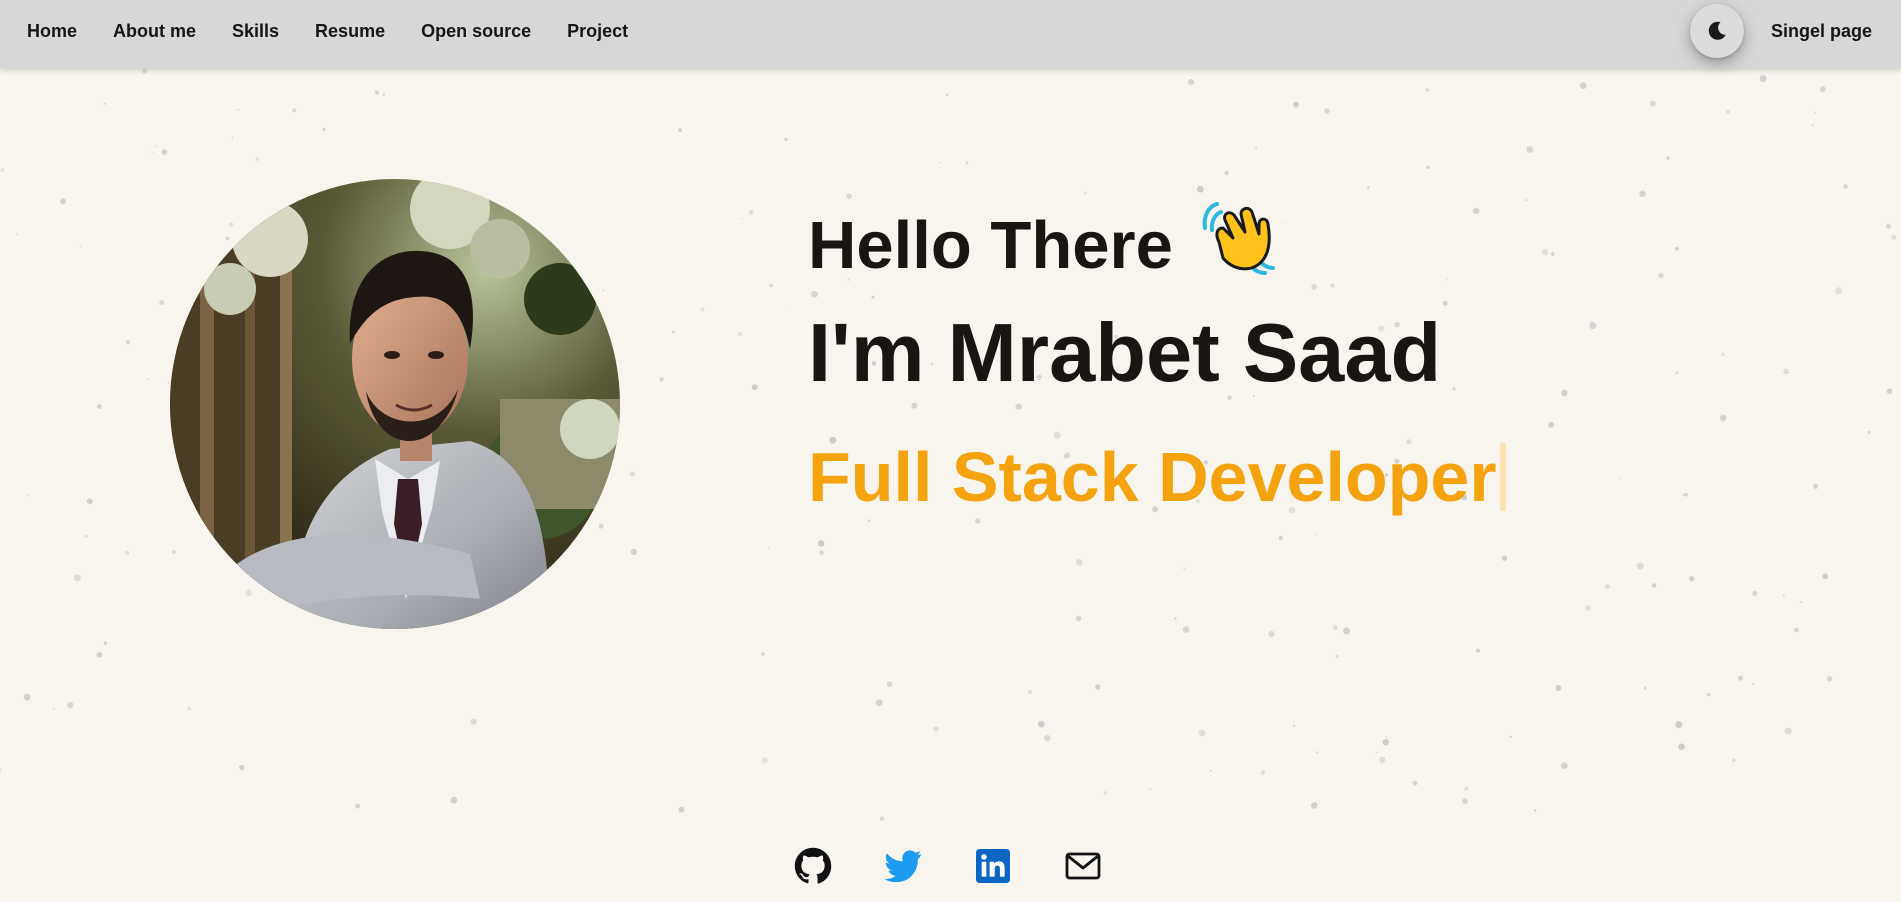 This screenshot has height=902, width=1901. What do you see at coordinates (154, 31) in the screenshot?
I see `nav-link-about: About me` at bounding box center [154, 31].